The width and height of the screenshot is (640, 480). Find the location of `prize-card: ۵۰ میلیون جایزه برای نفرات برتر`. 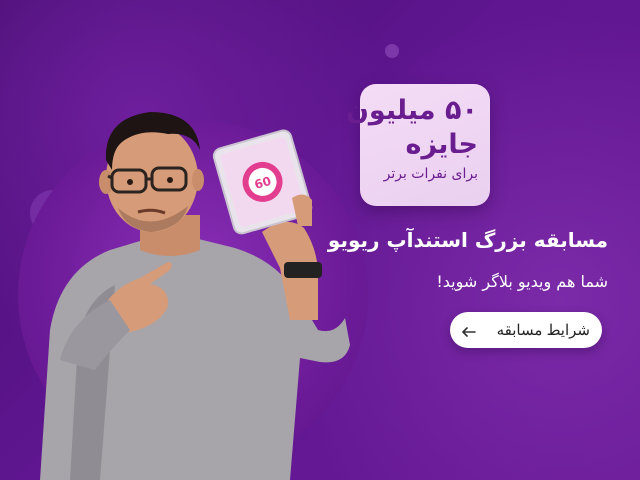

prize-card: ۵۰ میلیون جایزه برای نفرات برتر is located at coordinates (417, 145).